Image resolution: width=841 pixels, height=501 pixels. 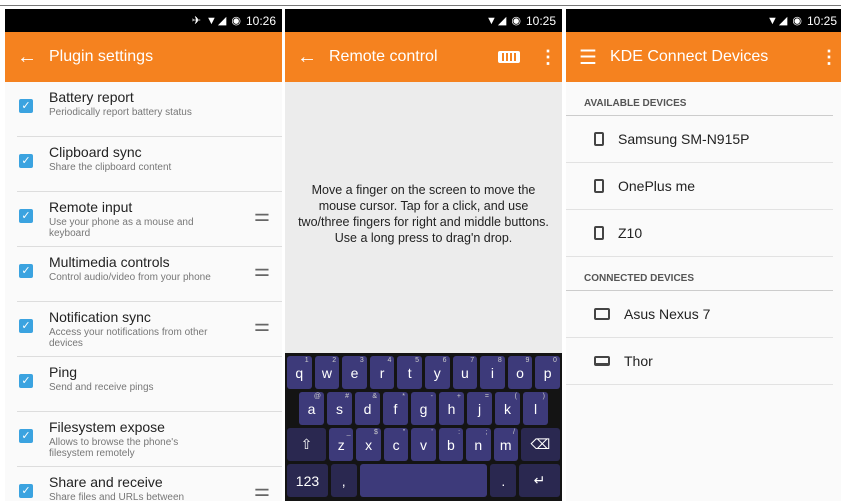 I want to click on device-item: OnePlus me, so click(x=699, y=186).